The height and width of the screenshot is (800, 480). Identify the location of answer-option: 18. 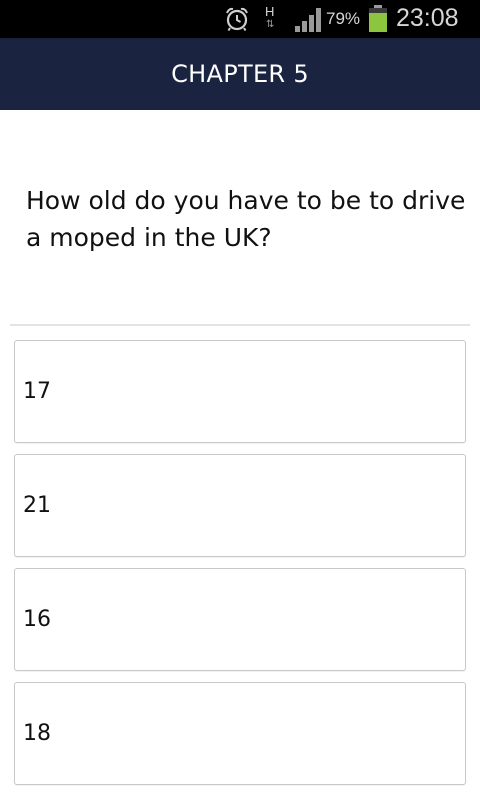
(240, 733).